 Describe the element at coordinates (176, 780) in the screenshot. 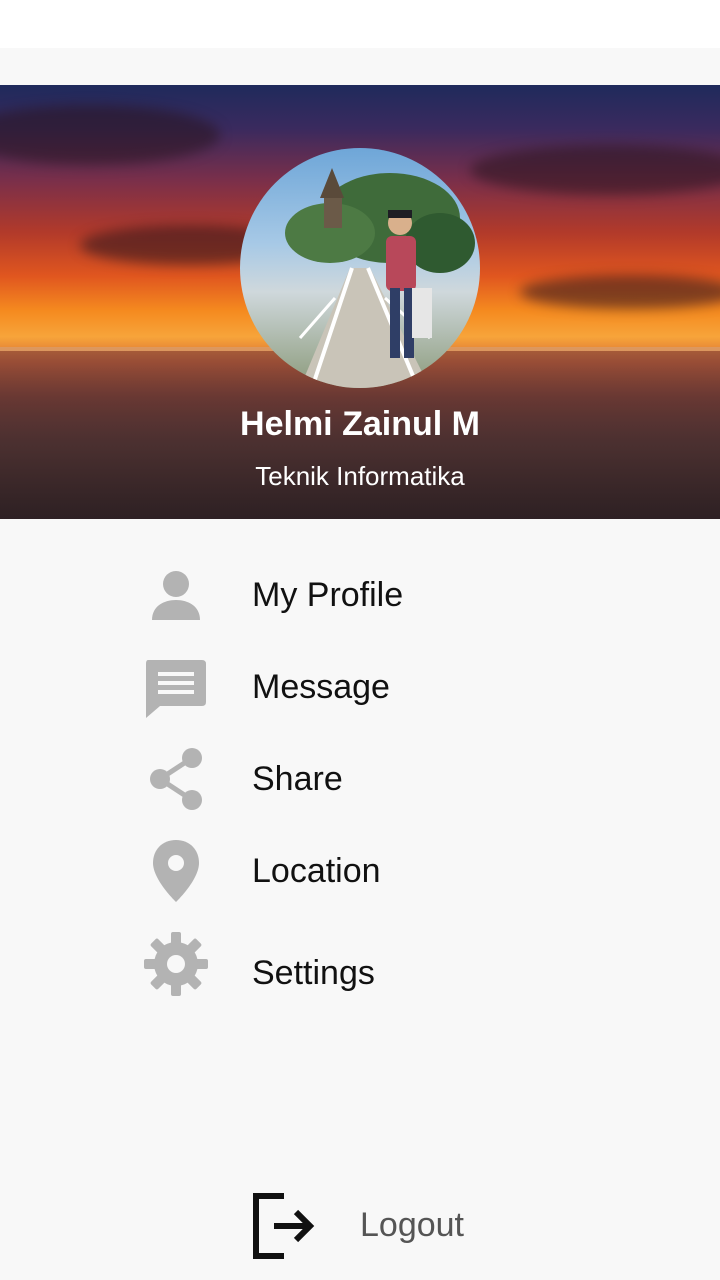

I see `share-icon` at that location.